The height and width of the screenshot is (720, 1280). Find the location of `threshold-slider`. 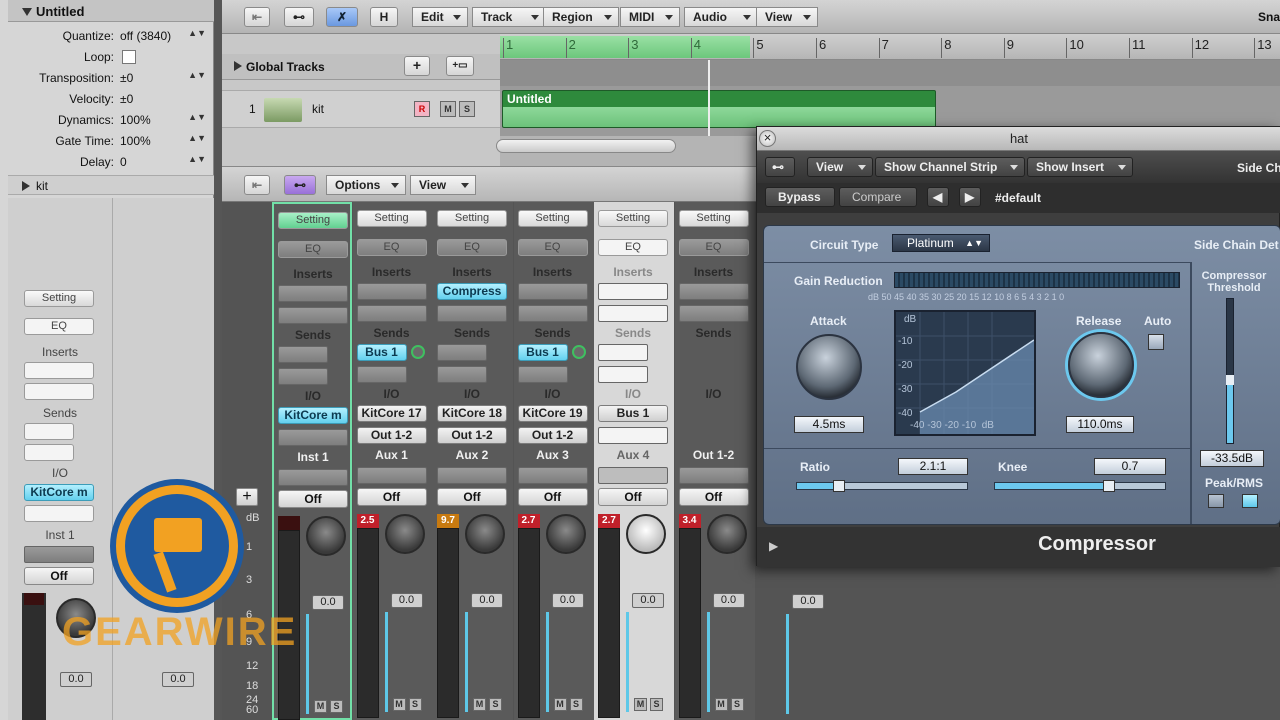

threshold-slider is located at coordinates (1230, 371).